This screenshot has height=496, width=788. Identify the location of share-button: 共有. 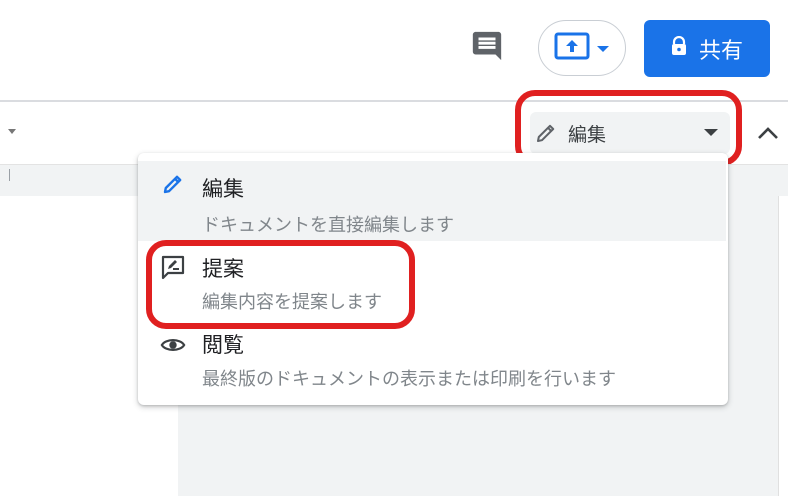
(707, 48).